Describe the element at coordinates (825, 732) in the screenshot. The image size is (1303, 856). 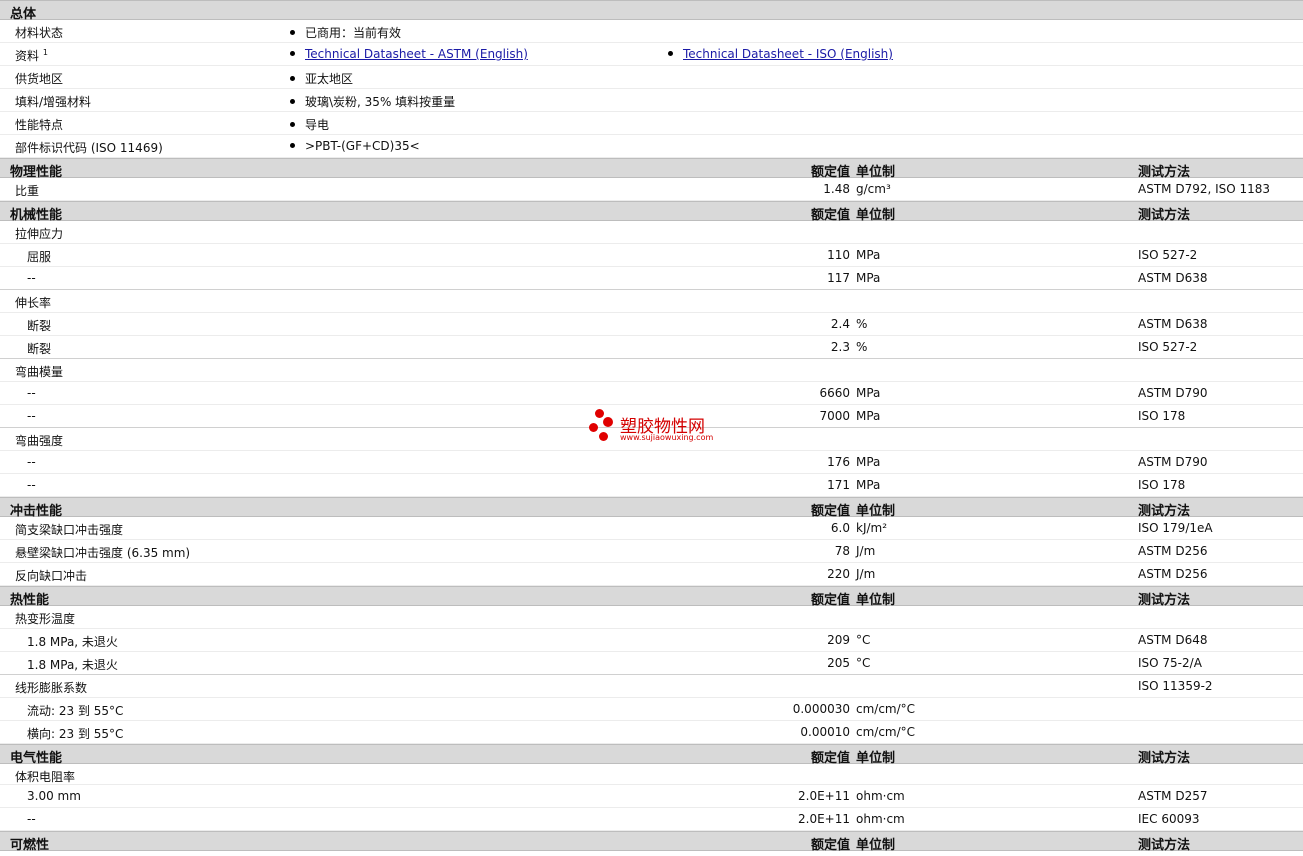
I see `row-value: 0.00010` at that location.